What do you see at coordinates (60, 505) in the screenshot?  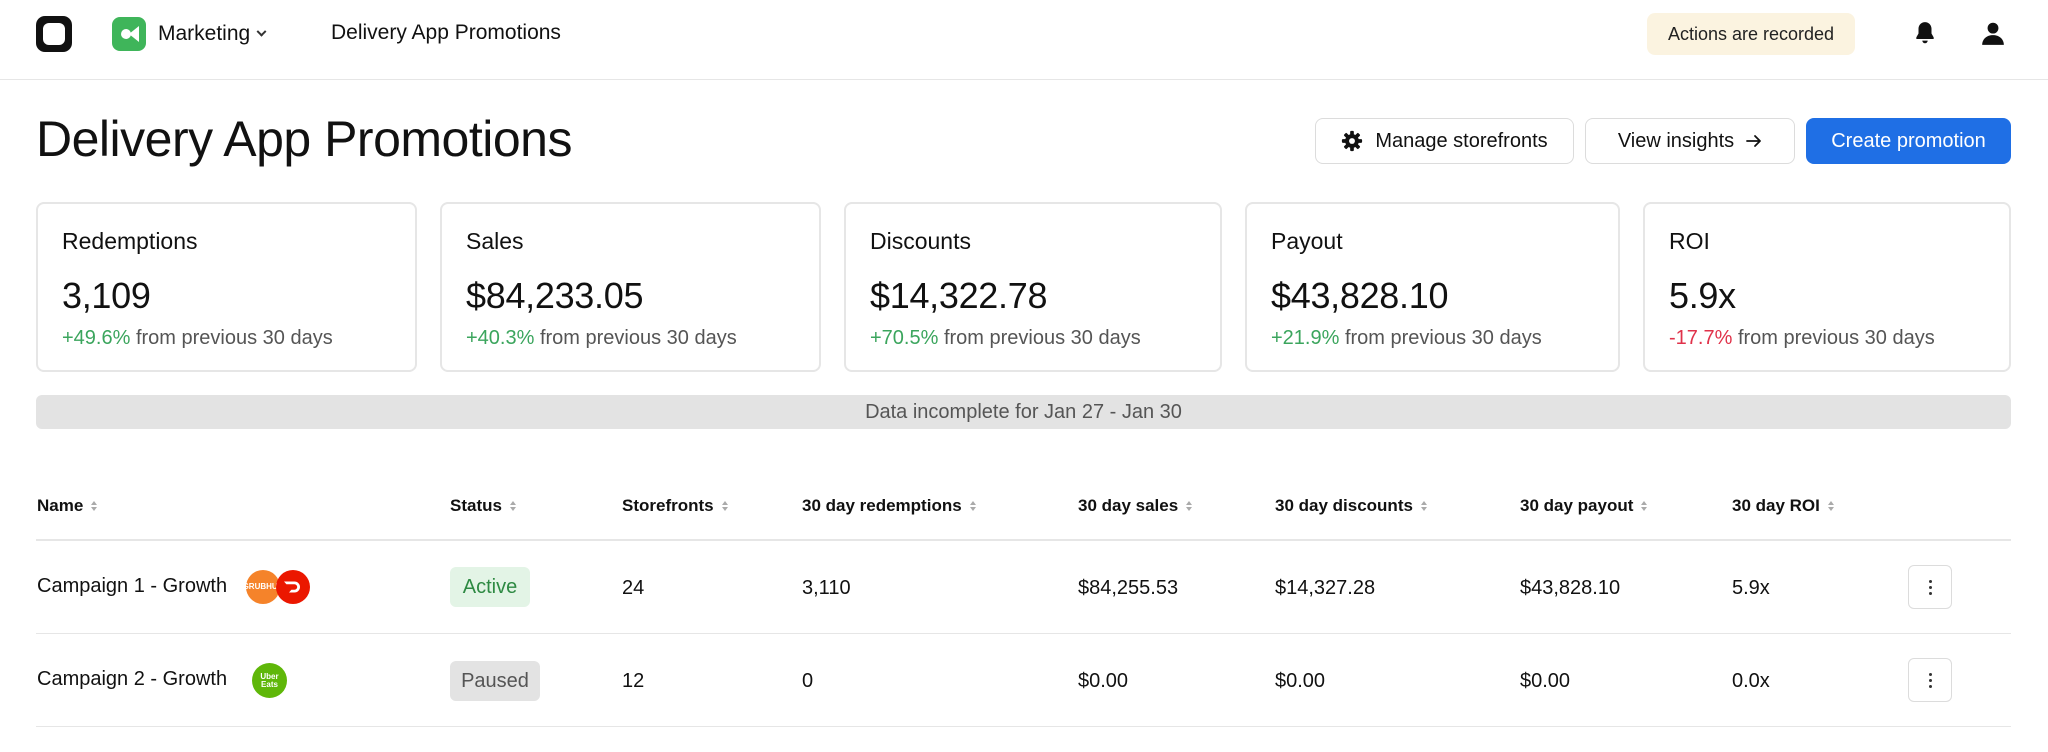 I see `column-label: Name` at bounding box center [60, 505].